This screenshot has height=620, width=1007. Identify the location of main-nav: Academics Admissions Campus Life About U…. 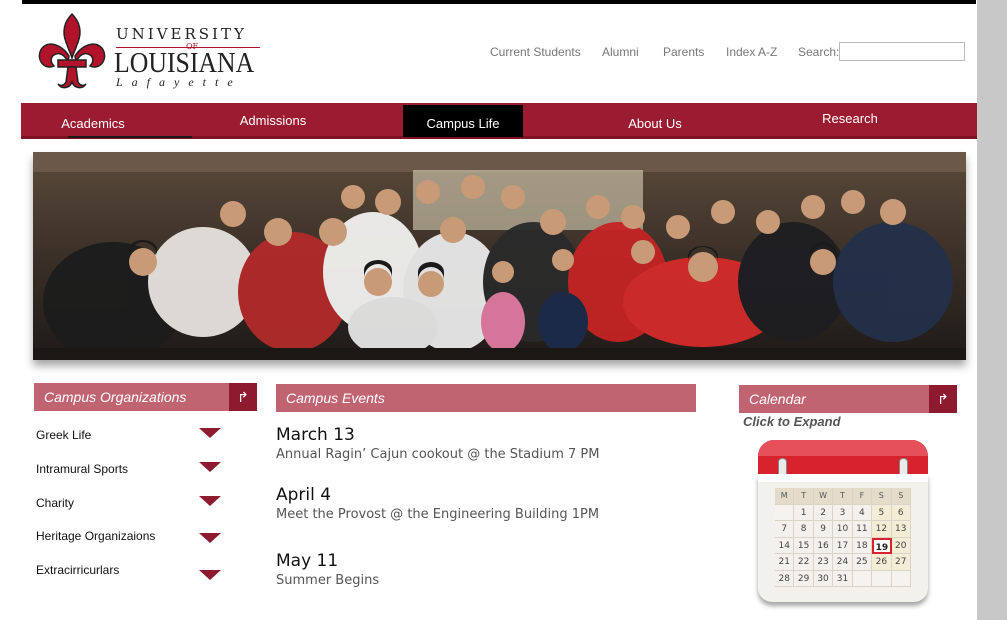
(499, 121).